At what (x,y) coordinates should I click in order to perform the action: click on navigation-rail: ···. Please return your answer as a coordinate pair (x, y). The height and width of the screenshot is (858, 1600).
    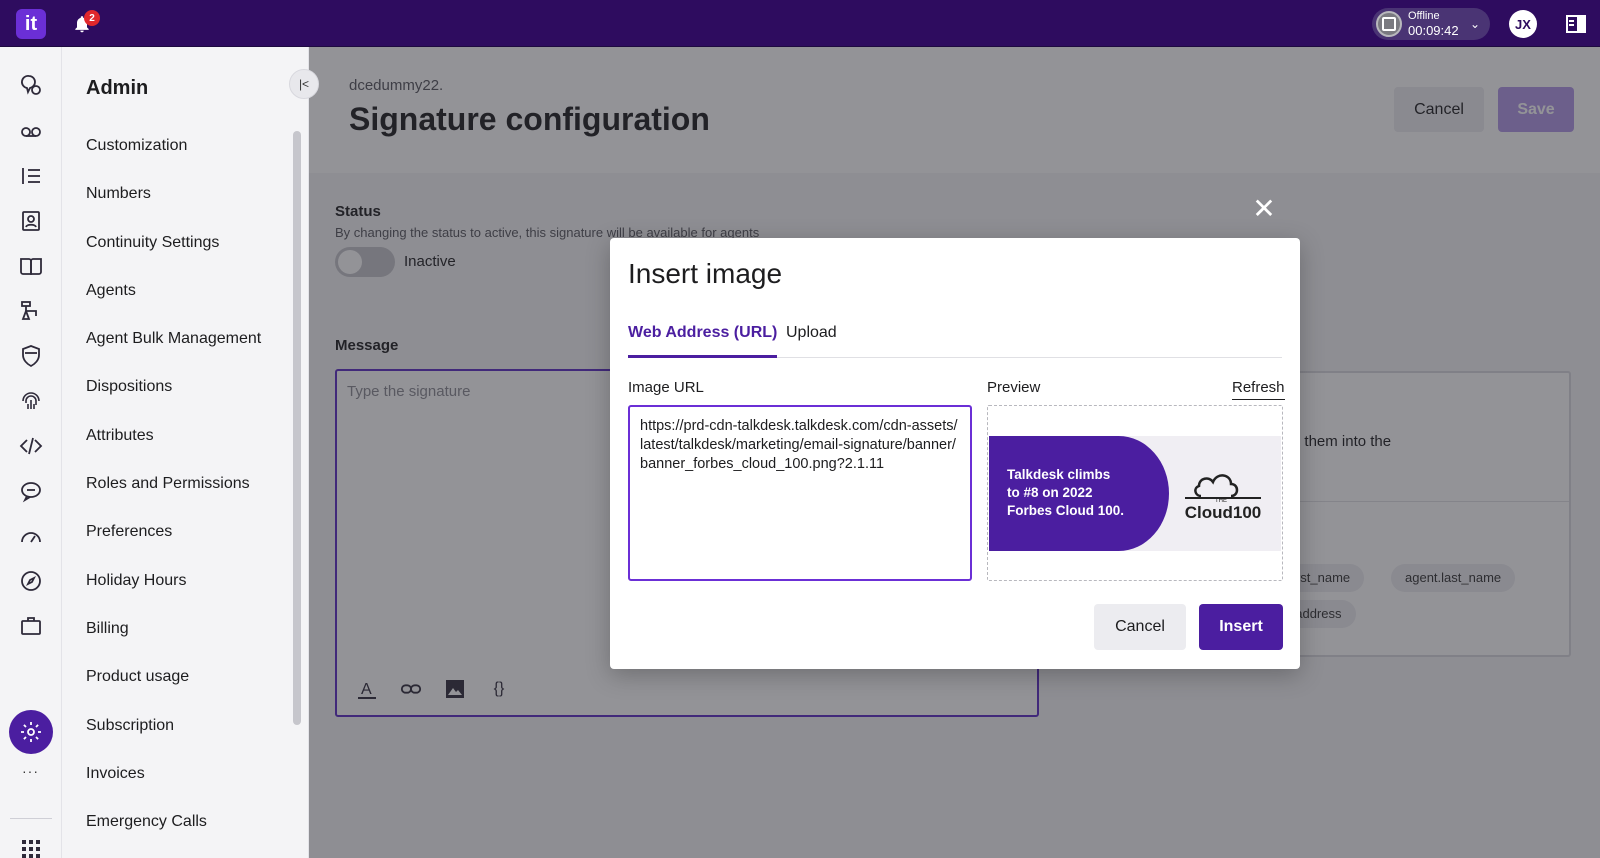
    Looking at the image, I should click on (31, 452).